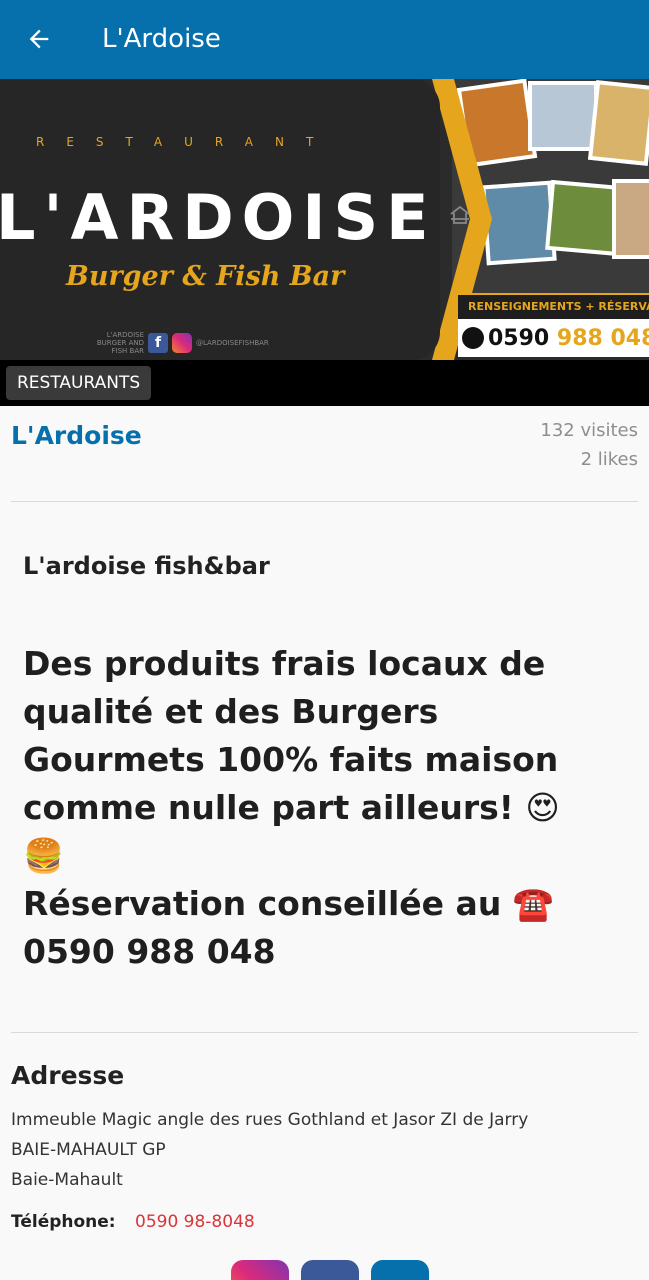  Describe the element at coordinates (161, 39) in the screenshot. I see `page-title: L'Ardoise` at that location.